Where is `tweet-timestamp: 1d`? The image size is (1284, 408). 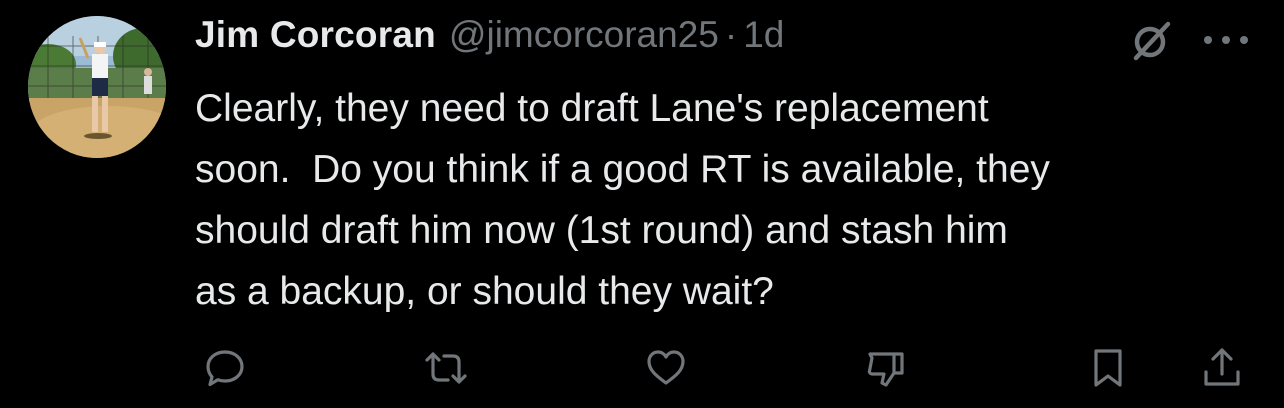
tweet-timestamp: 1d is located at coordinates (763, 35).